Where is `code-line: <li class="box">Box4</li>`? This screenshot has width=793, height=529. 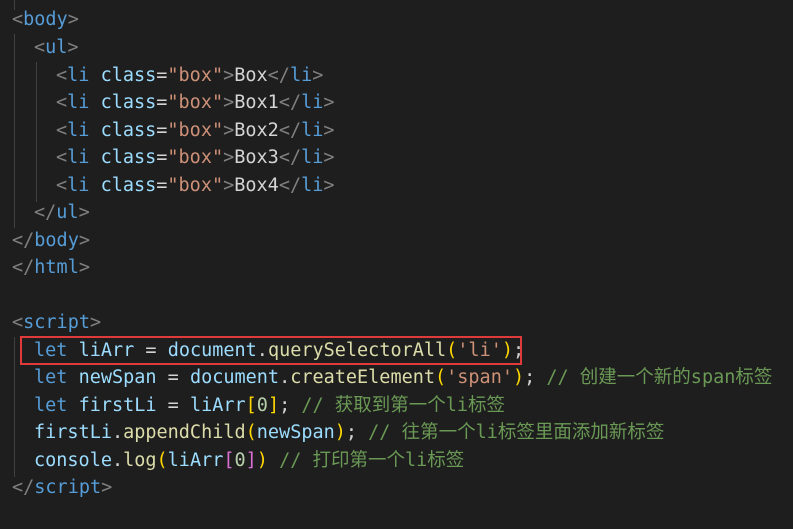 code-line: <li class="box">Box4</li> is located at coordinates (195, 186).